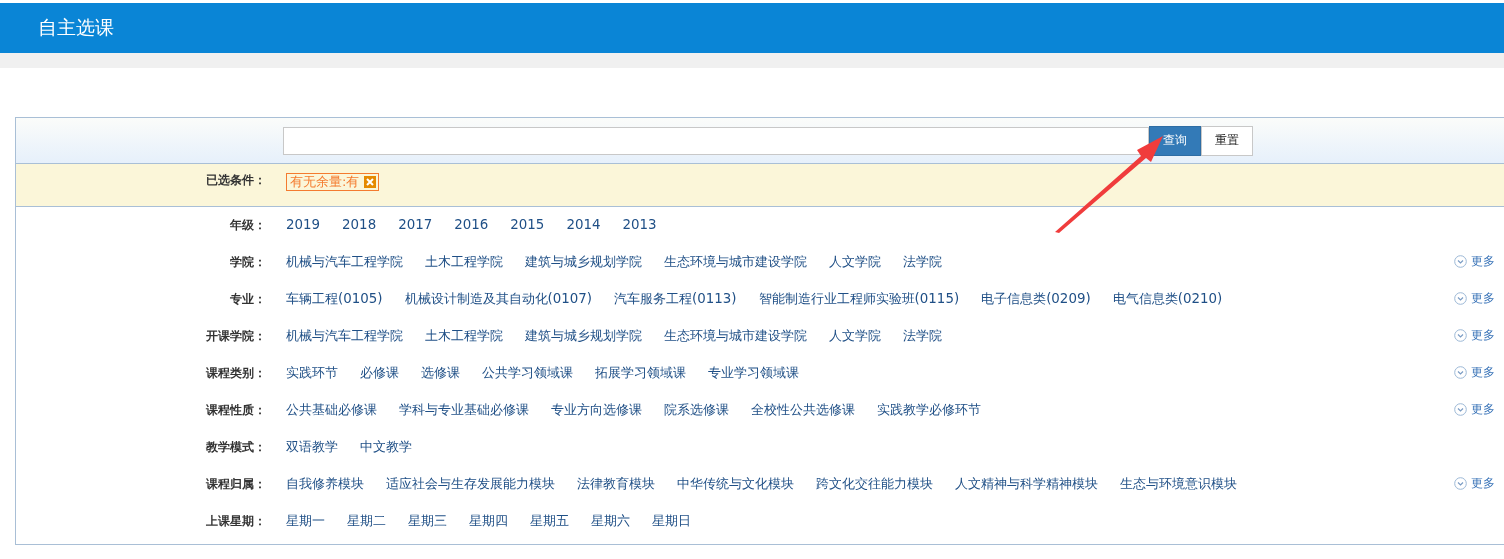  Describe the element at coordinates (235, 410) in the screenshot. I see `filter-label: 课程性质：` at that location.